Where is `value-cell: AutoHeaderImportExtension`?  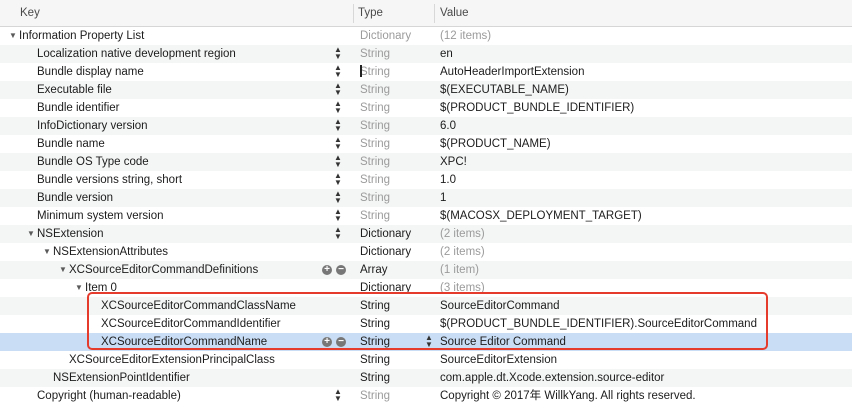 value-cell: AutoHeaderImportExtension is located at coordinates (512, 72).